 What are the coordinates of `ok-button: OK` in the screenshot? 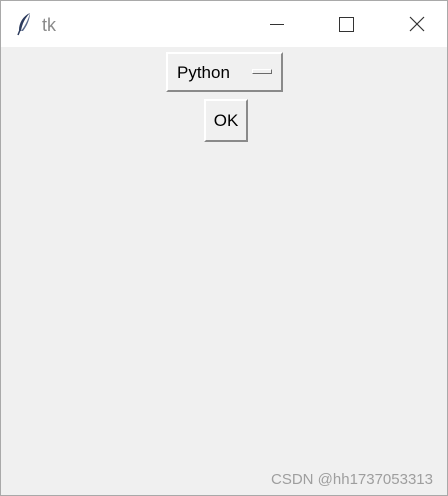 It's located at (226, 120).